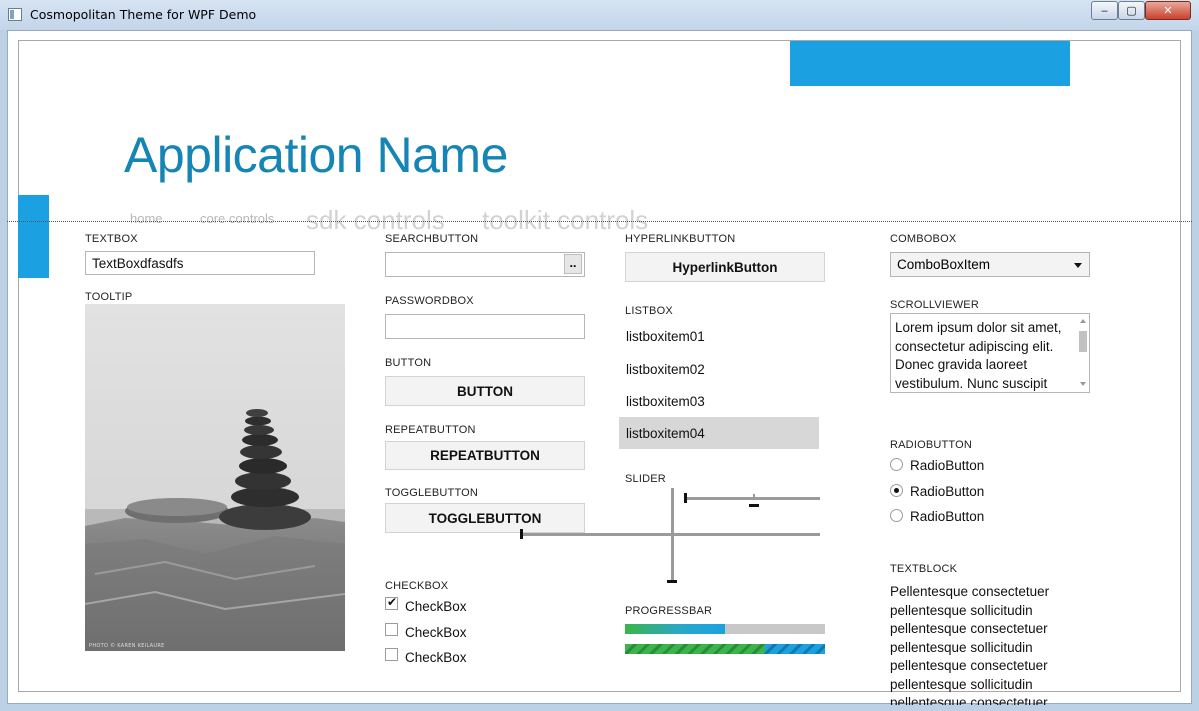 This screenshot has height=711, width=1199. I want to click on radiobutton-2-label: RadioButton, so click(947, 491).